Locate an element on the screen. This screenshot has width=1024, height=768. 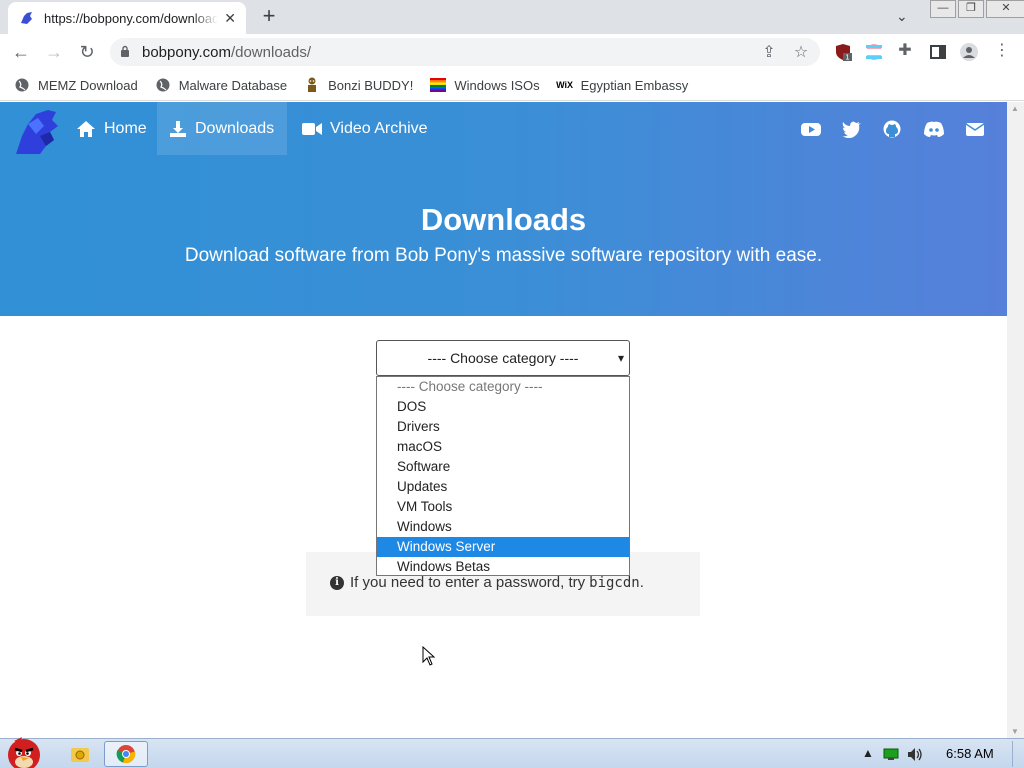
category-select: ---- Choose category ---- ▾ is located at coordinates (503, 358).